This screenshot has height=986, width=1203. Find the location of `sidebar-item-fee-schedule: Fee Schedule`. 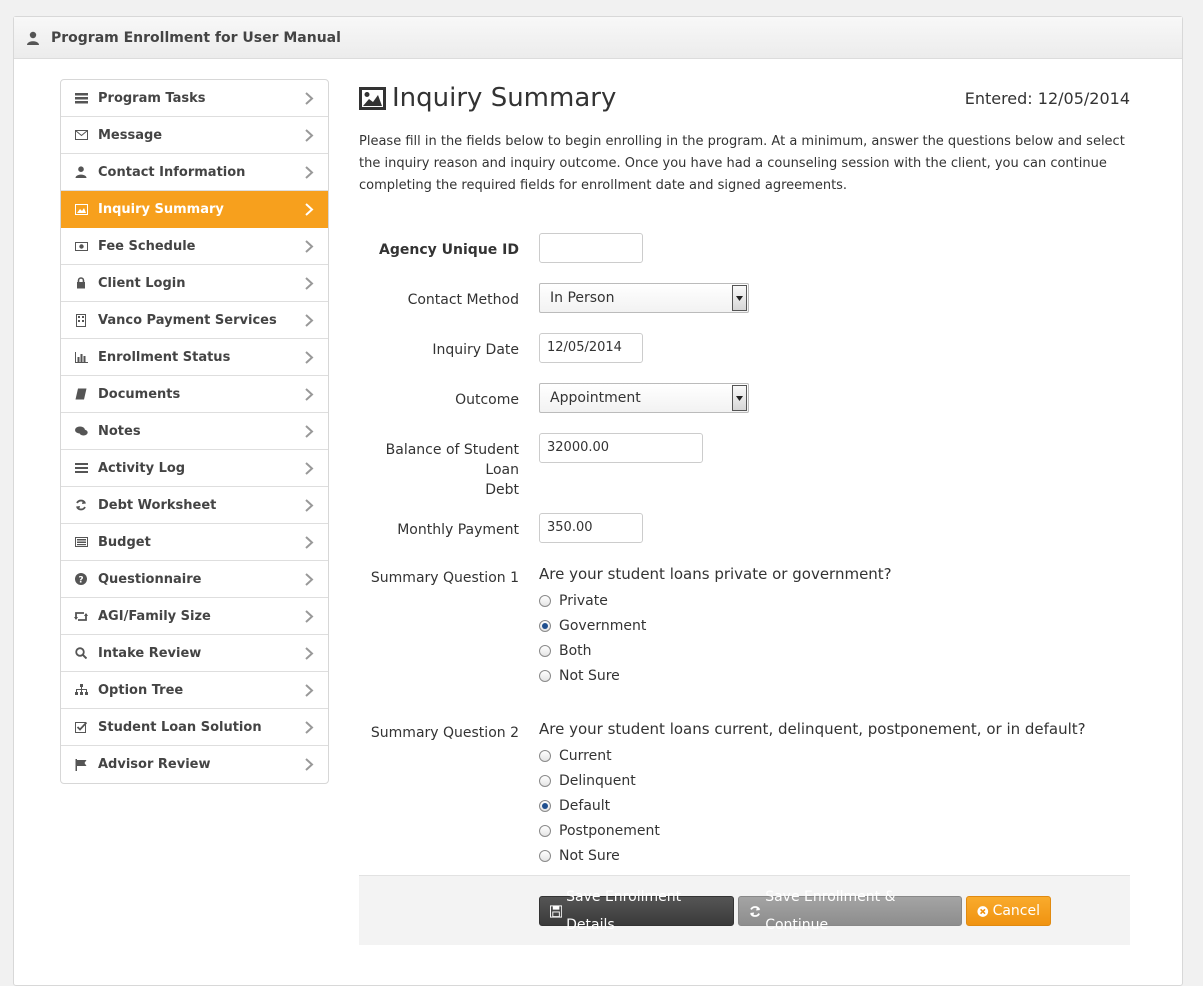

sidebar-item-fee-schedule: Fee Schedule is located at coordinates (194, 246).